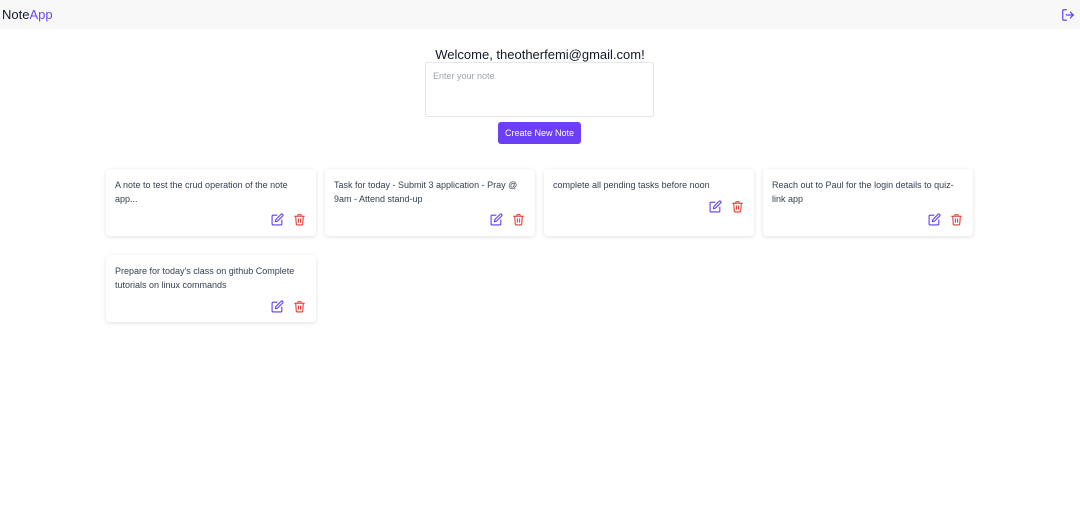  What do you see at coordinates (16, 14) in the screenshot?
I see `brand-main: Note` at bounding box center [16, 14].